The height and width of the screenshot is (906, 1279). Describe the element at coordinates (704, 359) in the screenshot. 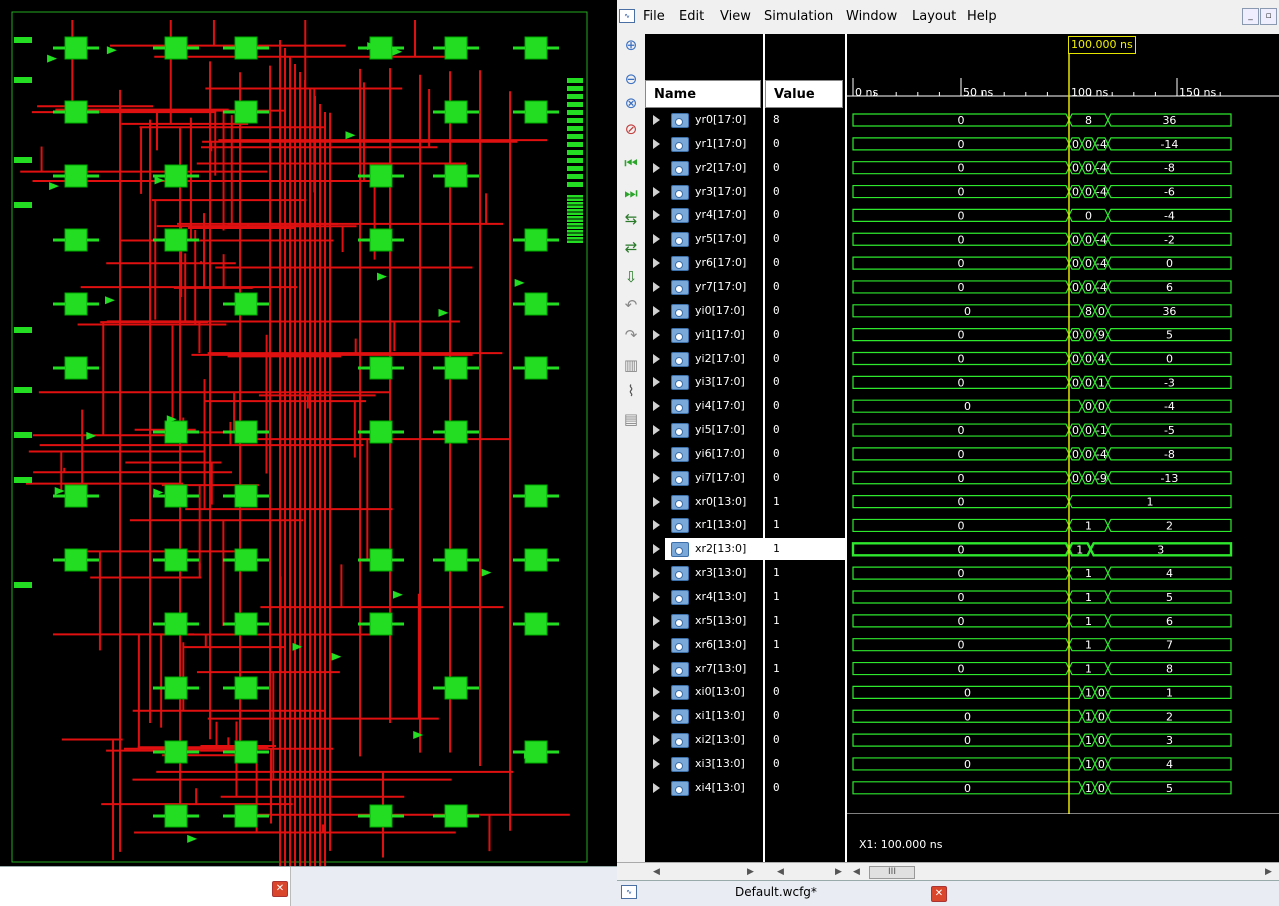

I see `signal-row: yi2[17:0]` at that location.